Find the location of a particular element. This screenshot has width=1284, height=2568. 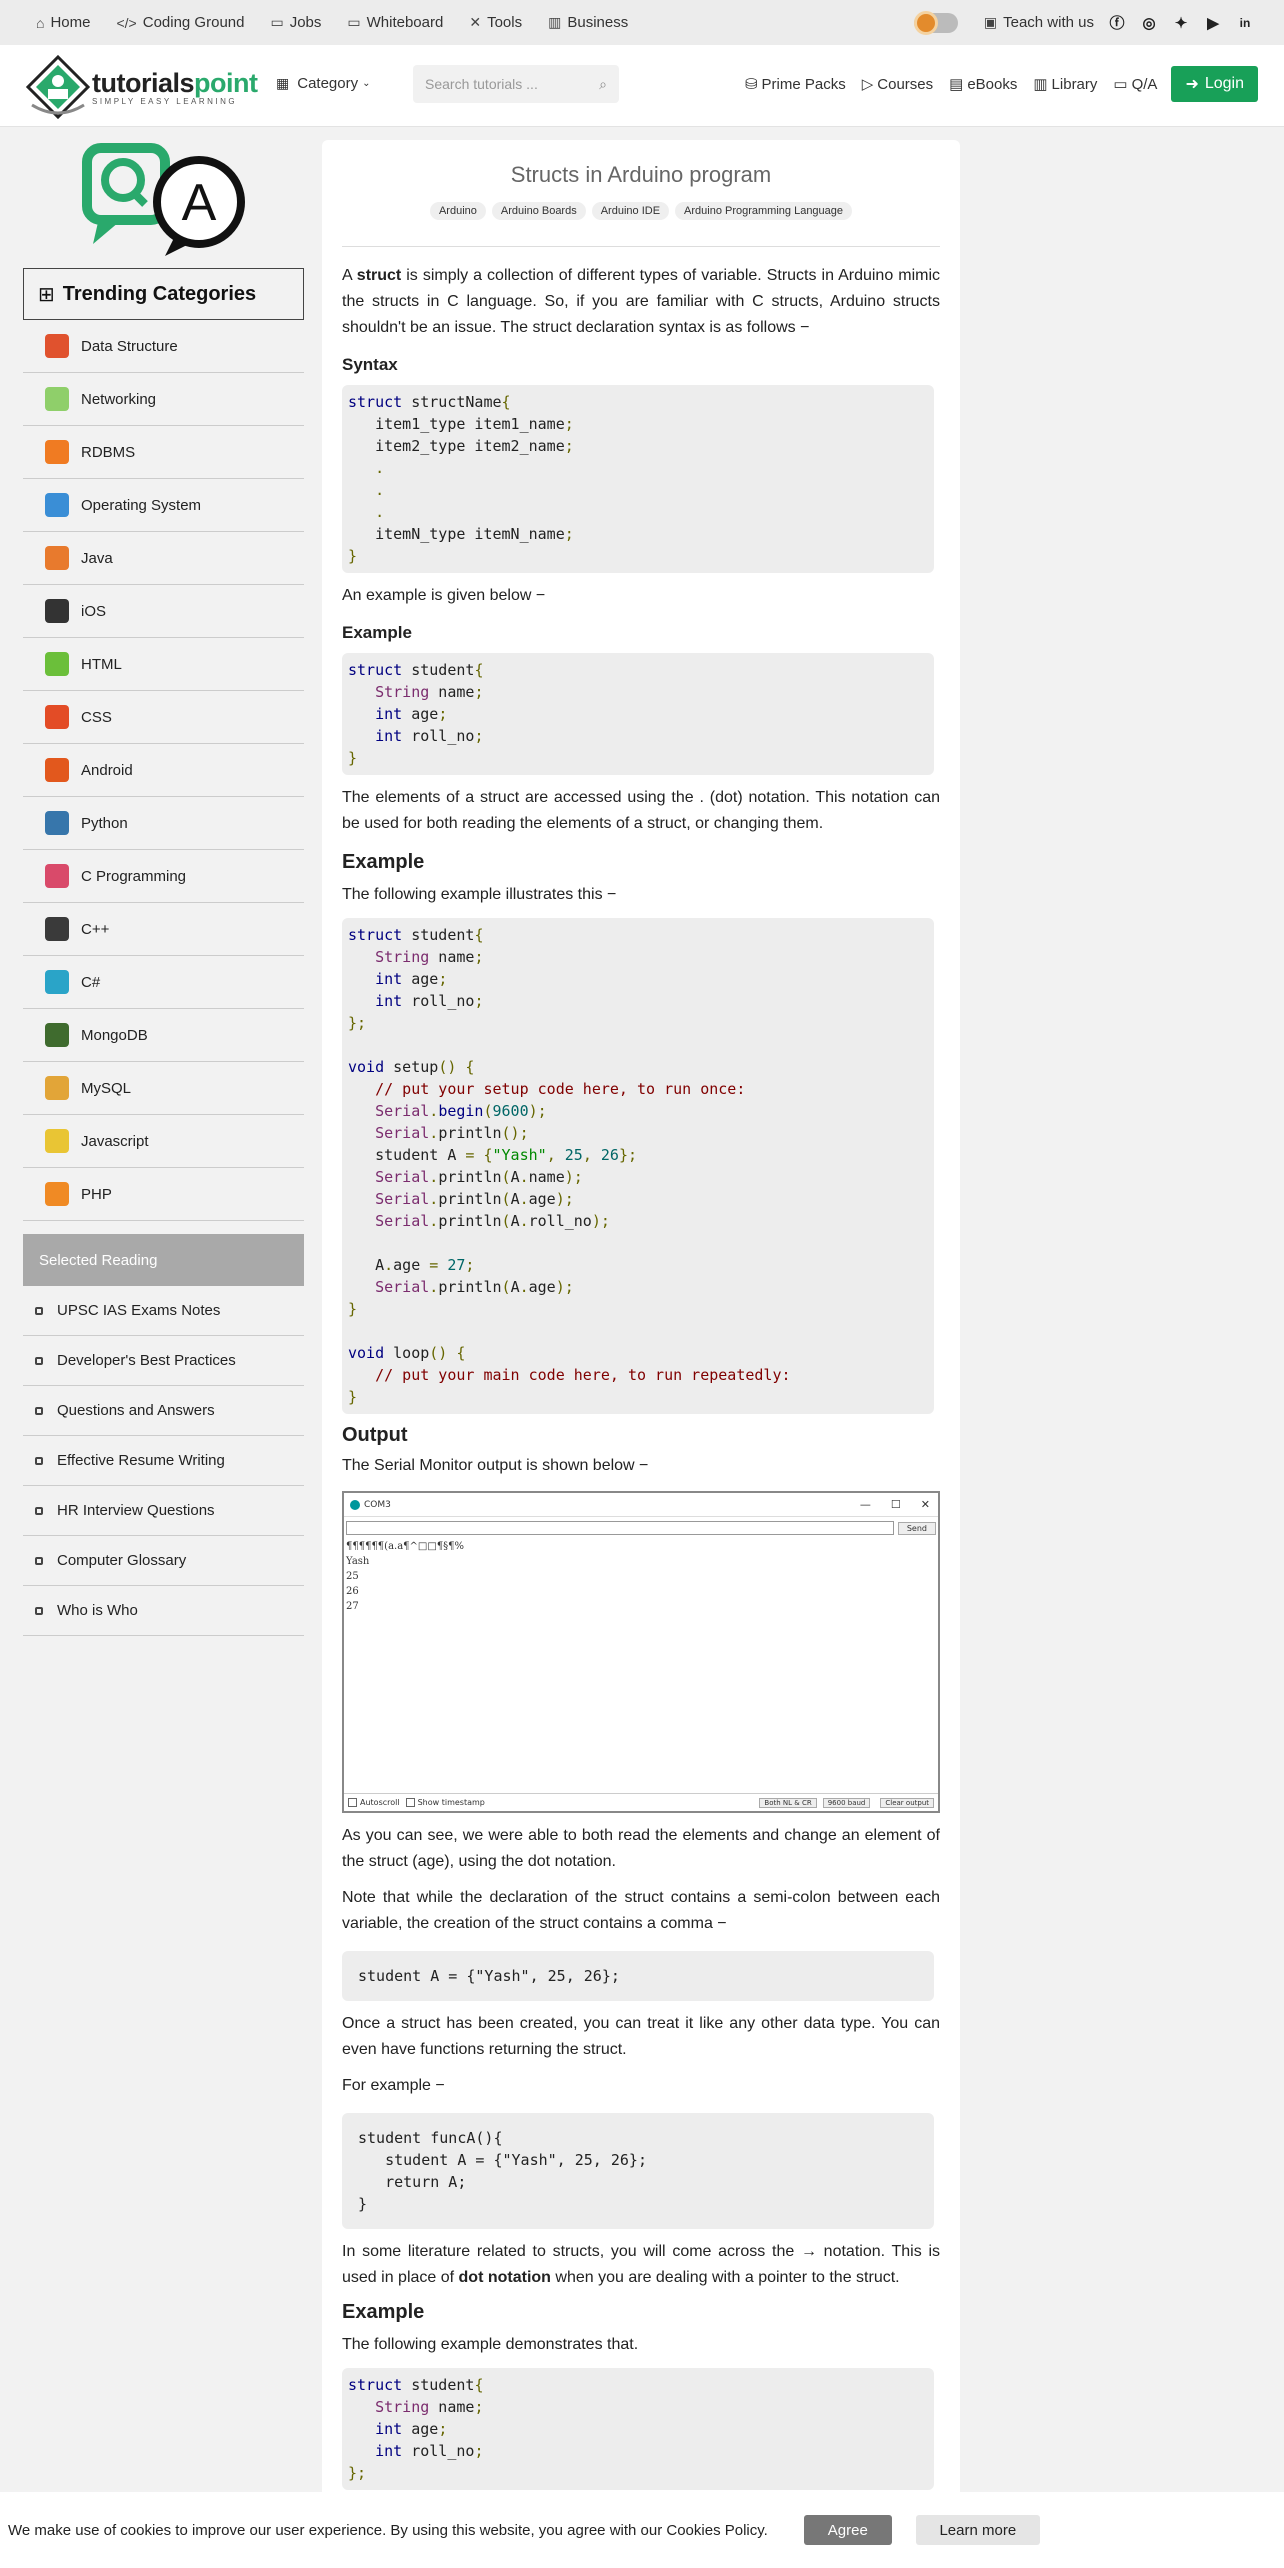

sidebar-category-item: C++ is located at coordinates (163, 929).